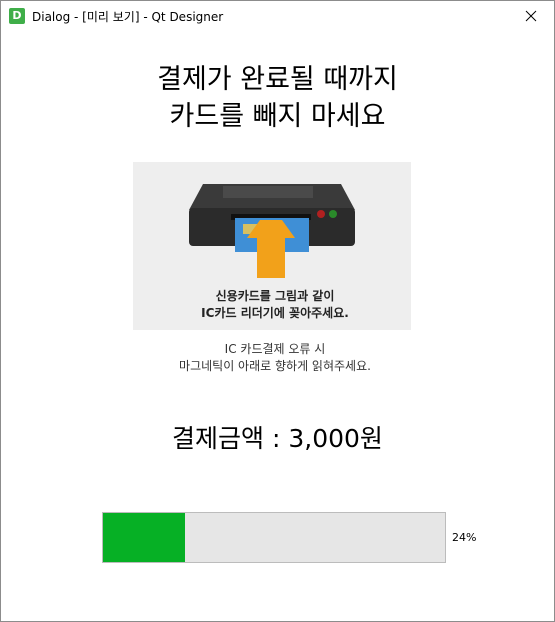  Describe the element at coordinates (277, 16) in the screenshot. I see `title-bar: D Dialog - [미리 보기] - Qt Designer` at that location.